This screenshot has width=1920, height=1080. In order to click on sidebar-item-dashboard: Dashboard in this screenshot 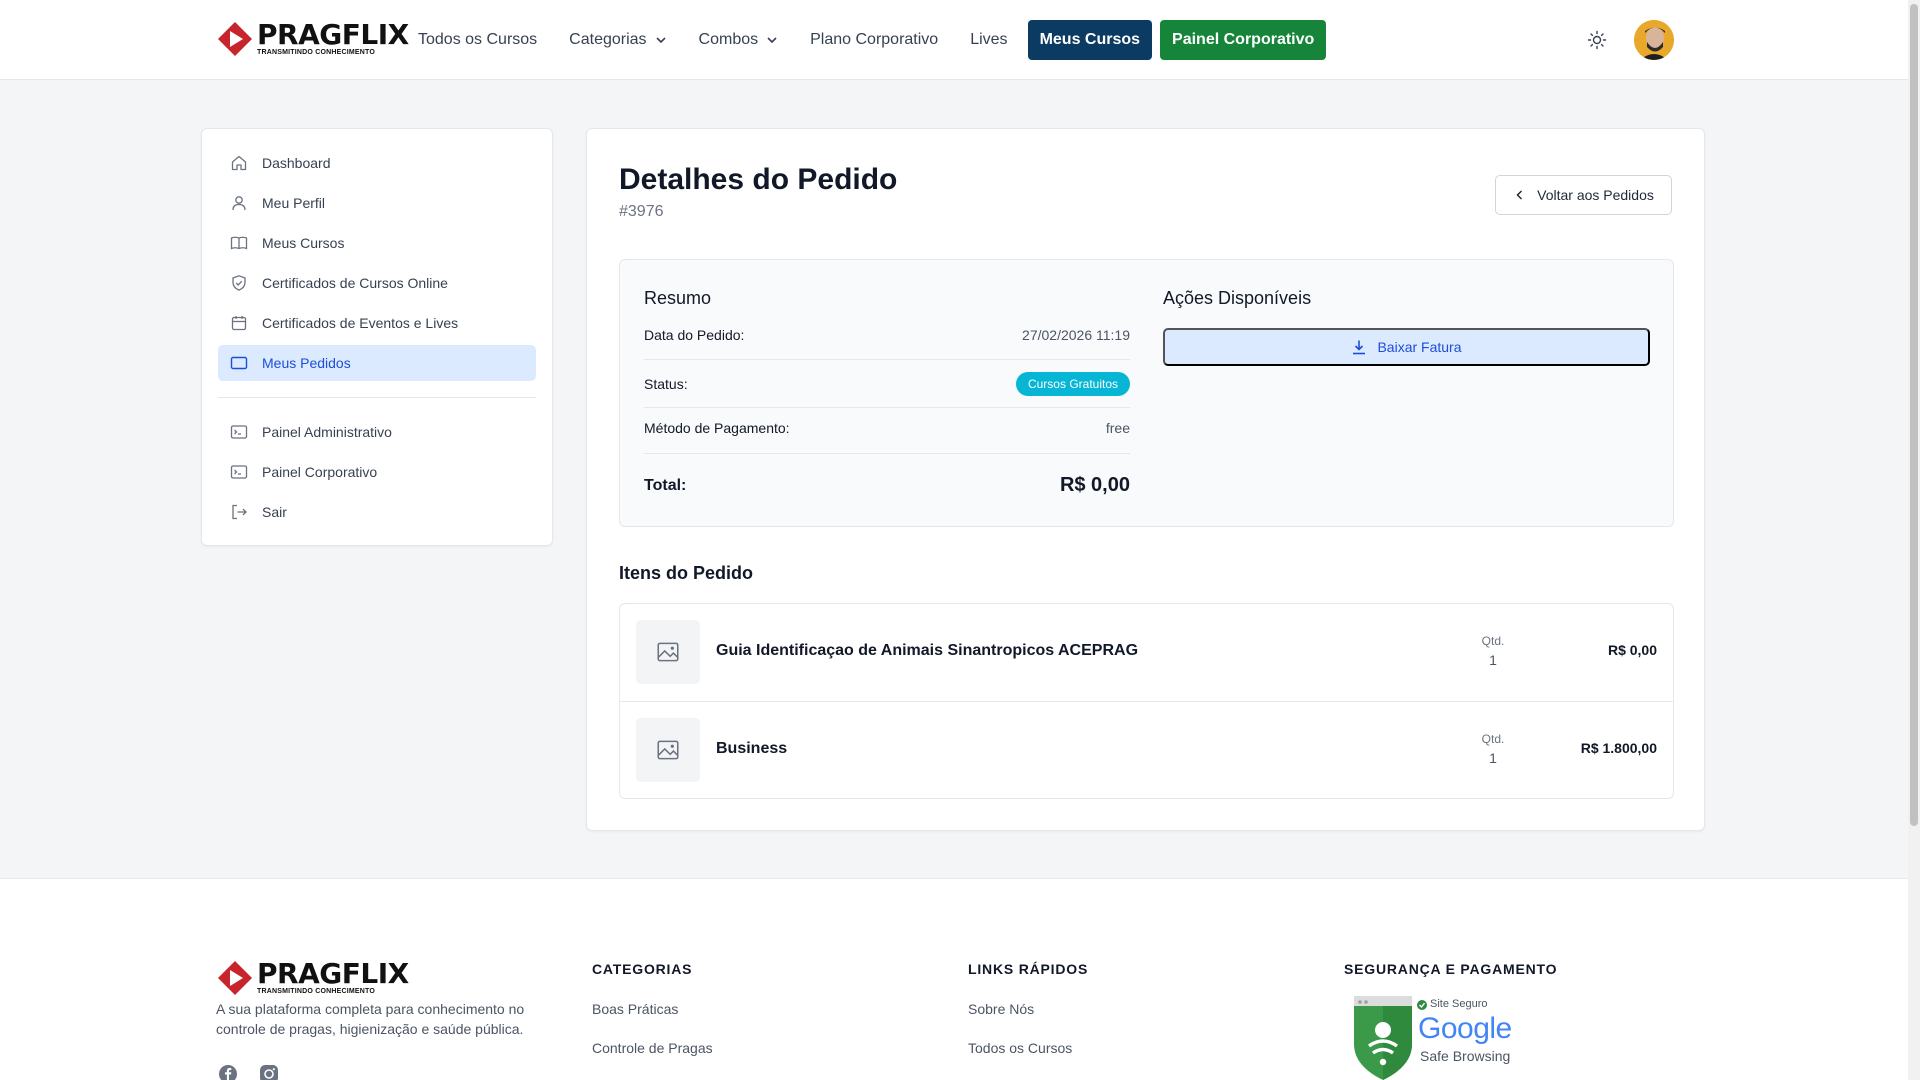, I will do `click(377, 163)`.